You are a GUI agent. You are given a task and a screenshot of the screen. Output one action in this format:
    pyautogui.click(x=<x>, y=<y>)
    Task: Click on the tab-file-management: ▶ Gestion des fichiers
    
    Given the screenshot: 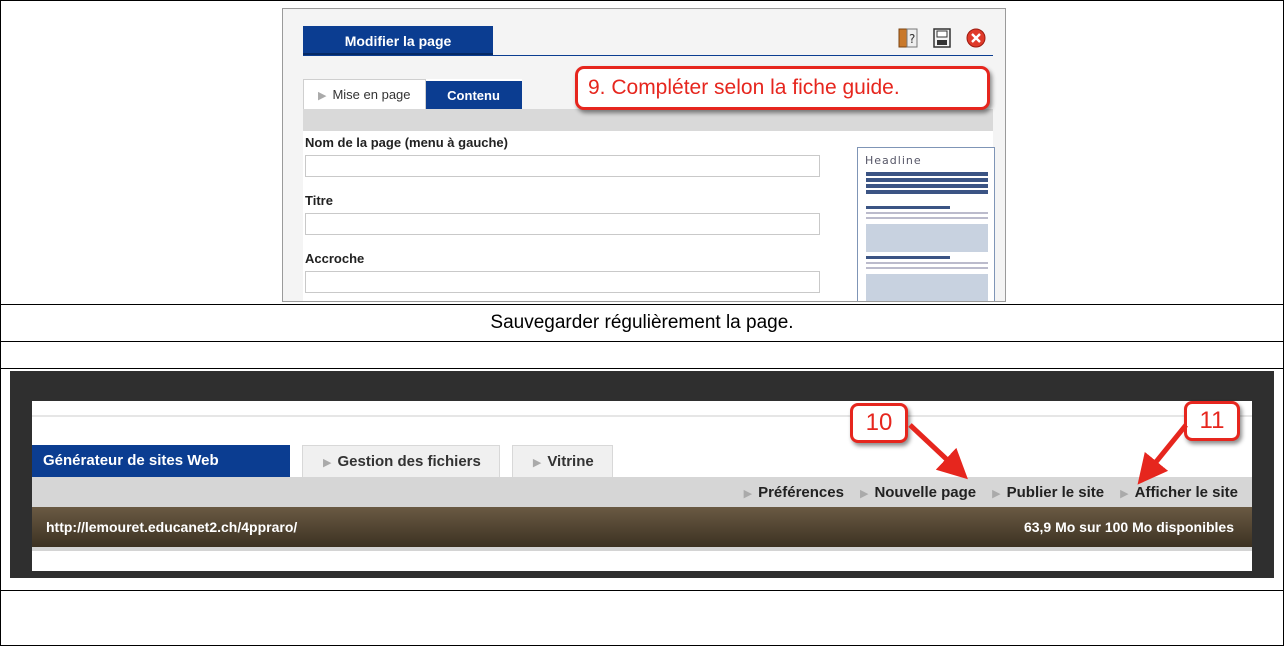 What is the action you would take?
    pyautogui.click(x=401, y=461)
    